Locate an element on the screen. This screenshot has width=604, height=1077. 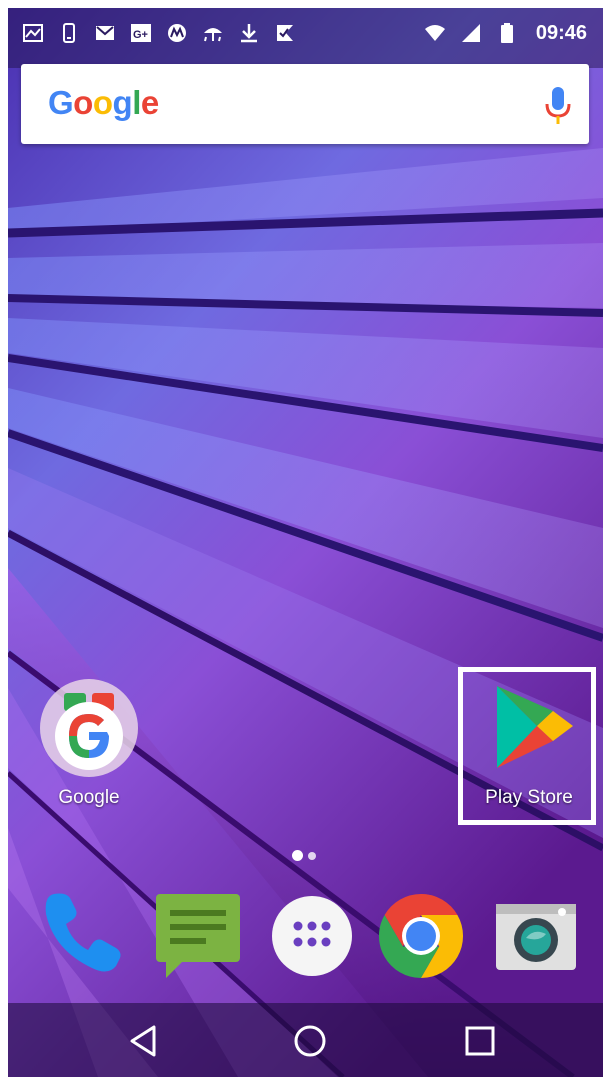
app-drawer-icon is located at coordinates (312, 936).